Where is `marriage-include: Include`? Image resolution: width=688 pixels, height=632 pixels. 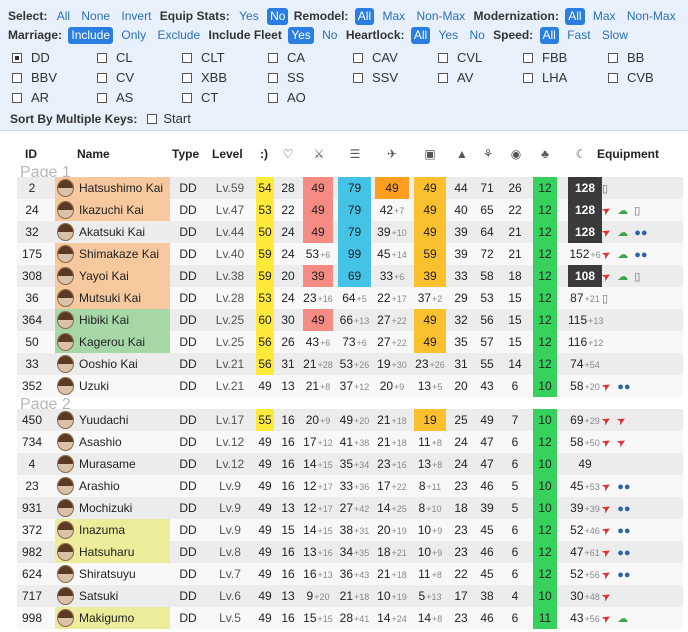
marriage-include: Include is located at coordinates (91, 35).